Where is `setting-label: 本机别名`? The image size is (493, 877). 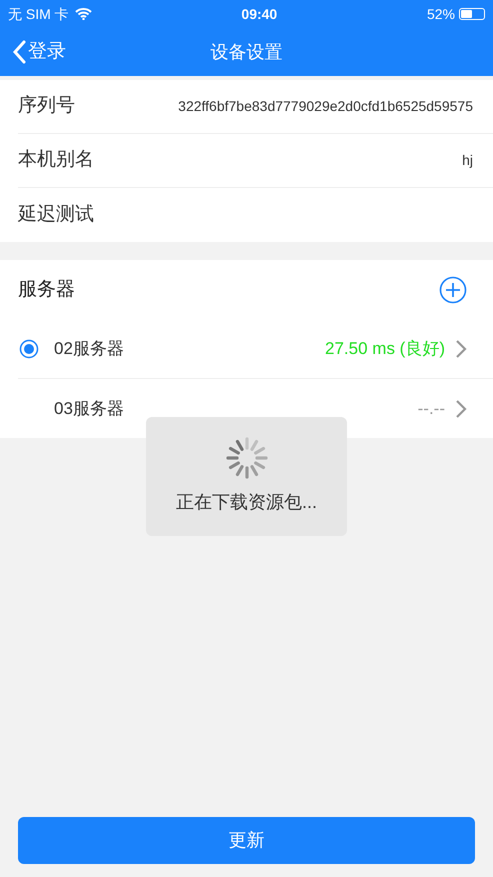
setting-label: 本机别名 is located at coordinates (56, 160).